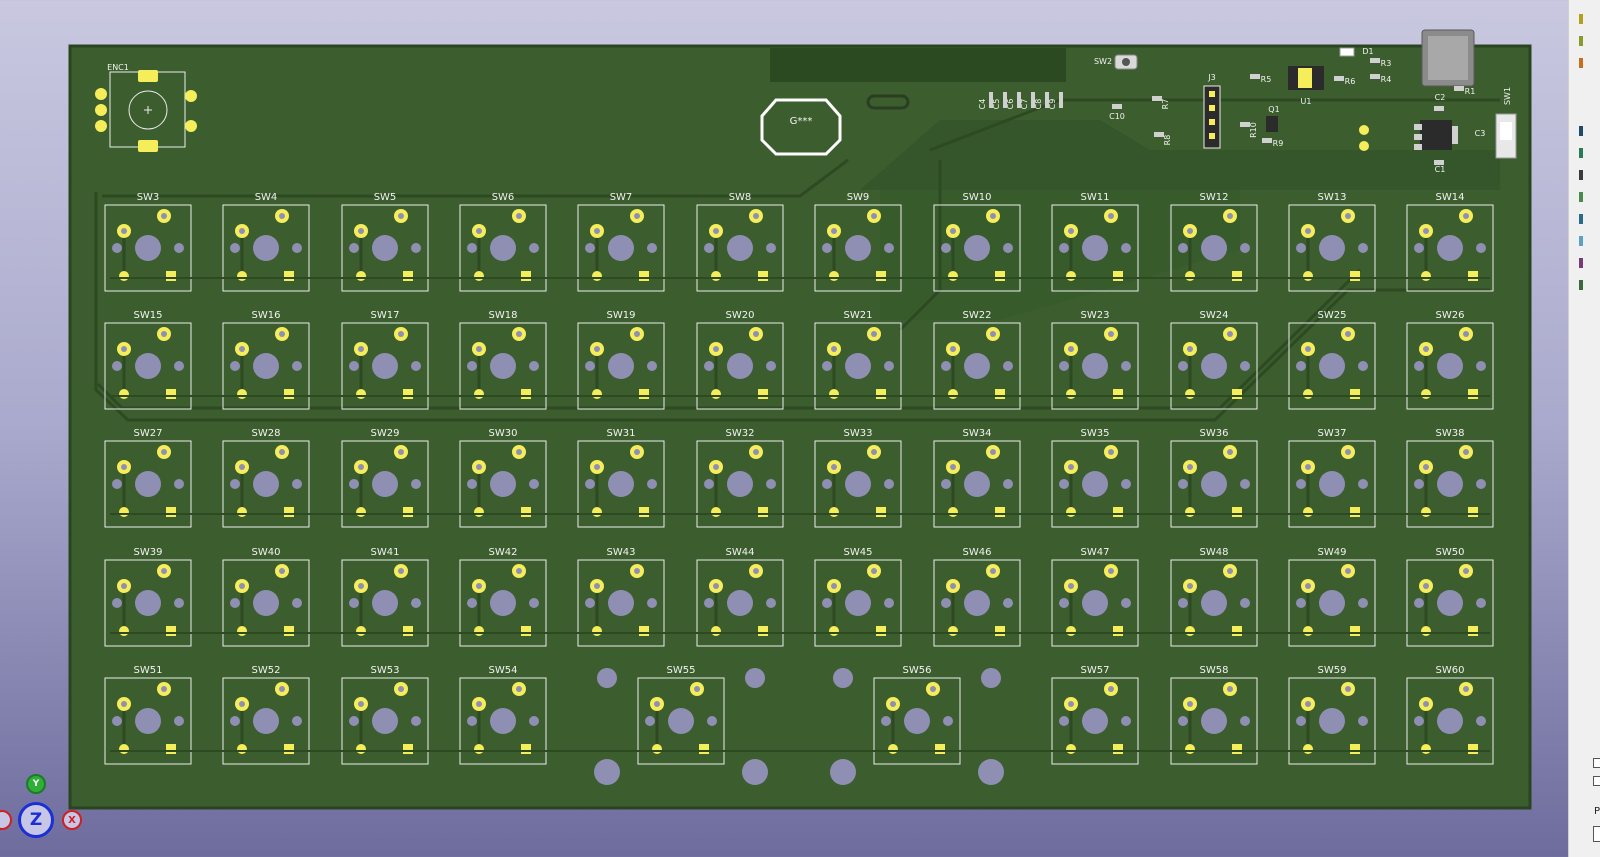 The image size is (1600, 857). What do you see at coordinates (72, 820) in the screenshot?
I see `axis-x-icon: X` at bounding box center [72, 820].